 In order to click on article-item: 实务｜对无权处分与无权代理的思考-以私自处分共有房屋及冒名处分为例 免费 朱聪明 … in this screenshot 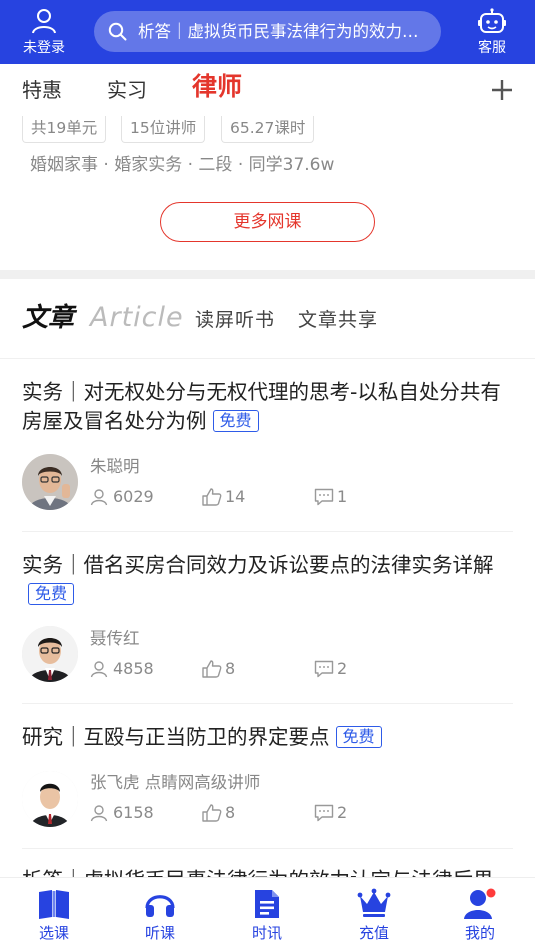, I will do `click(267, 453)`.